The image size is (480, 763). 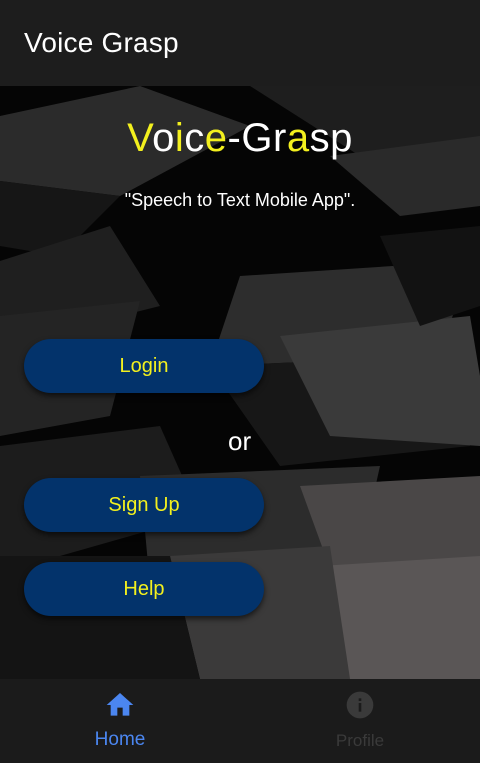 I want to click on nav-item-home: Home, so click(x=120, y=721).